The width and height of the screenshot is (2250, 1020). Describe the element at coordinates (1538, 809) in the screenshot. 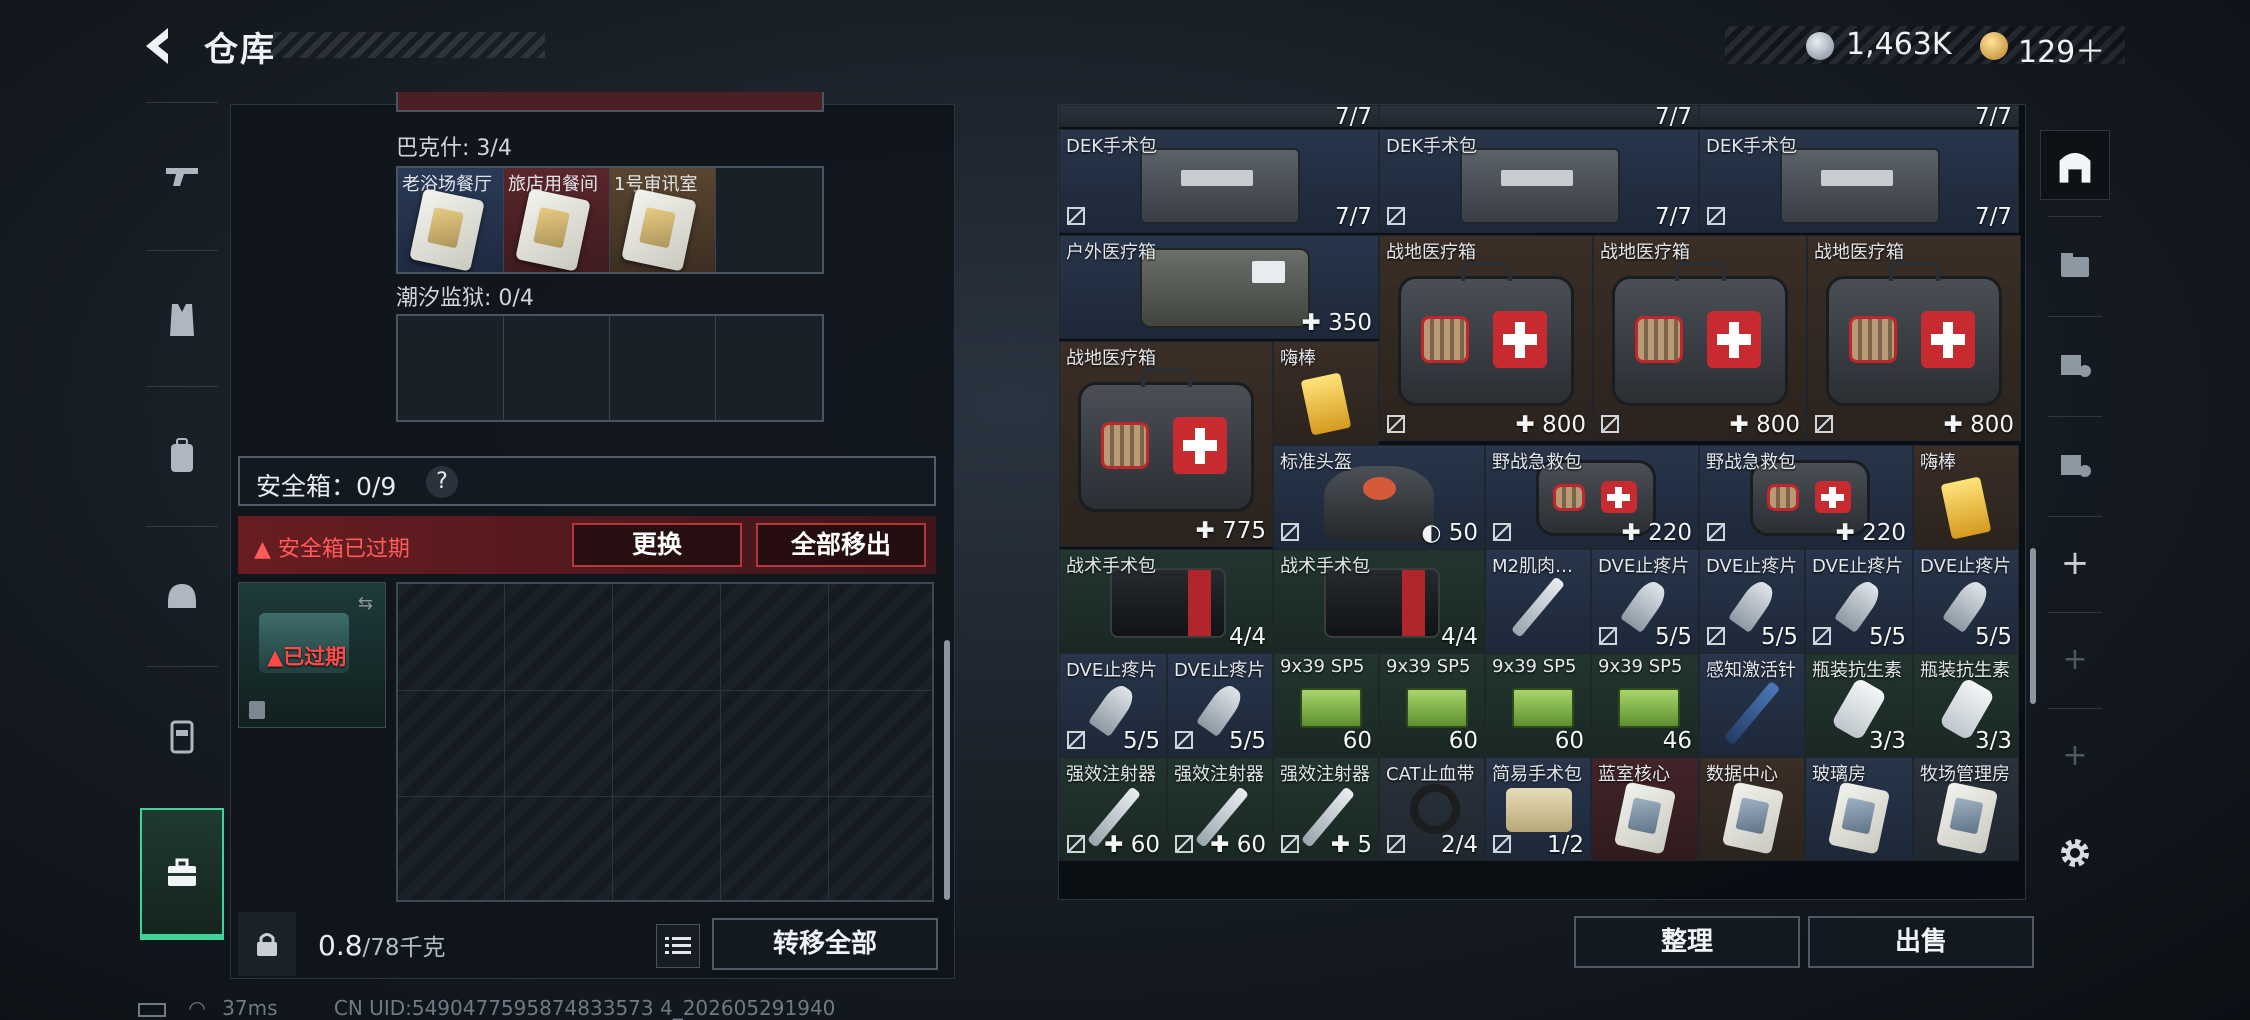

I see `inventory-item: 简易手术包 1/2` at that location.